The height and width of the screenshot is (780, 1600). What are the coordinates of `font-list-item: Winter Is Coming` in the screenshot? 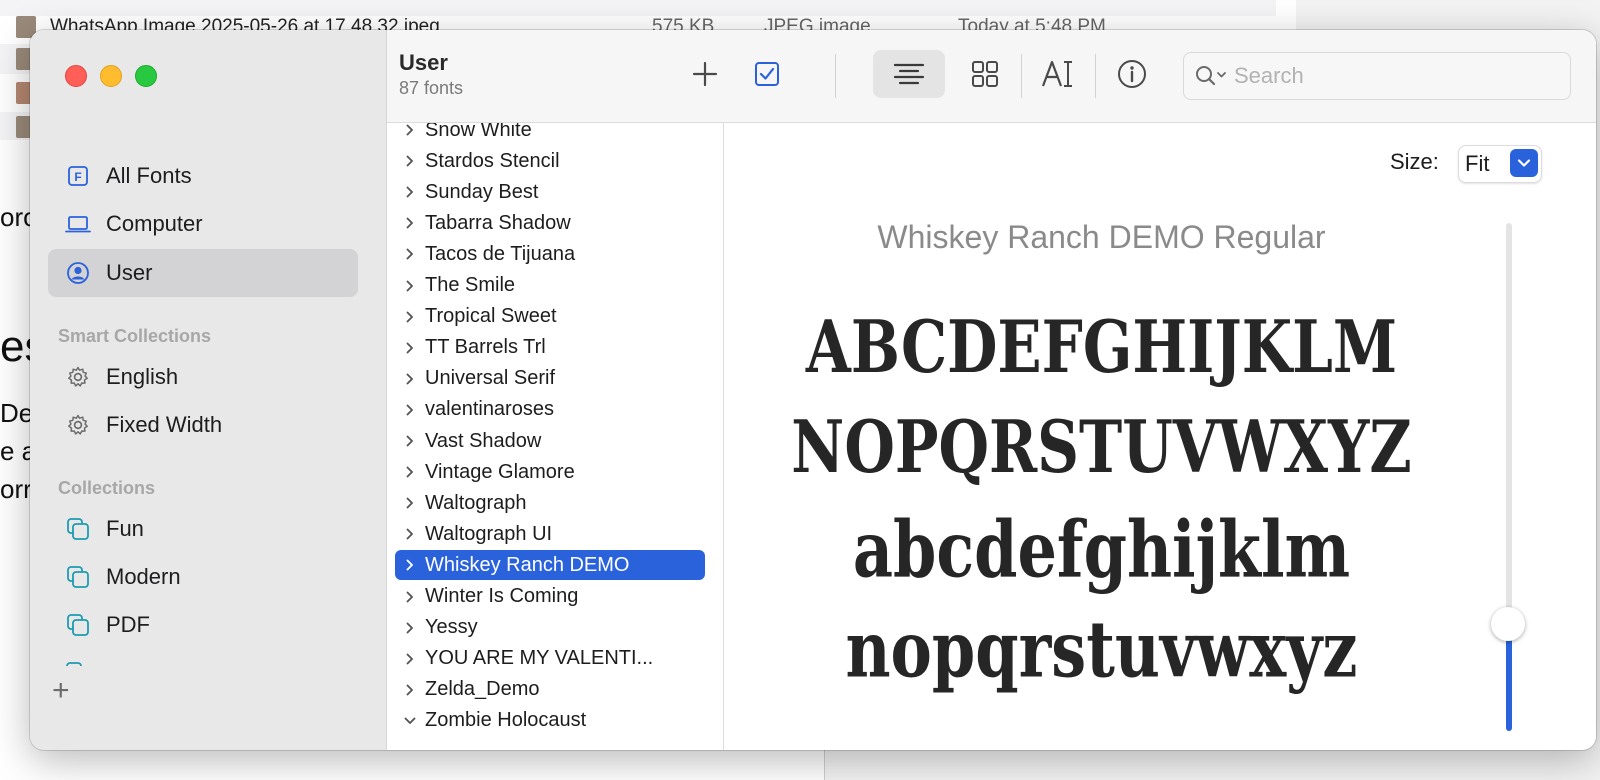 It's located at (550, 597).